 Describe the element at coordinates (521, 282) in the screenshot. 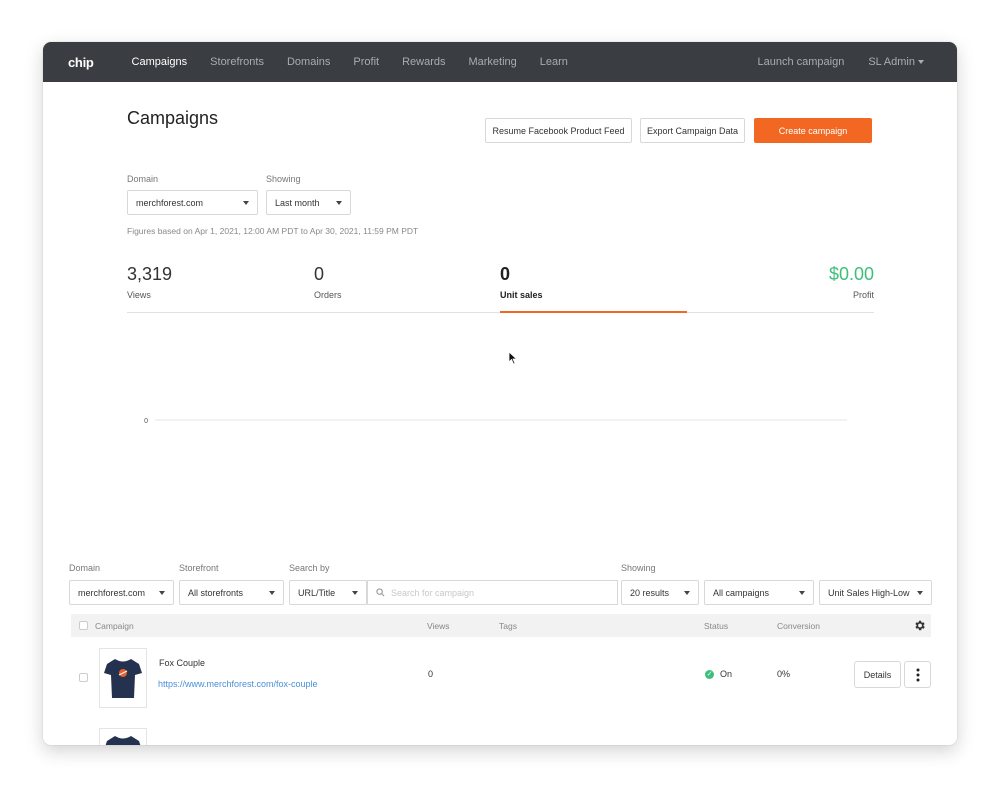

I see `metric-unit-sales: 0 Unit sales` at that location.